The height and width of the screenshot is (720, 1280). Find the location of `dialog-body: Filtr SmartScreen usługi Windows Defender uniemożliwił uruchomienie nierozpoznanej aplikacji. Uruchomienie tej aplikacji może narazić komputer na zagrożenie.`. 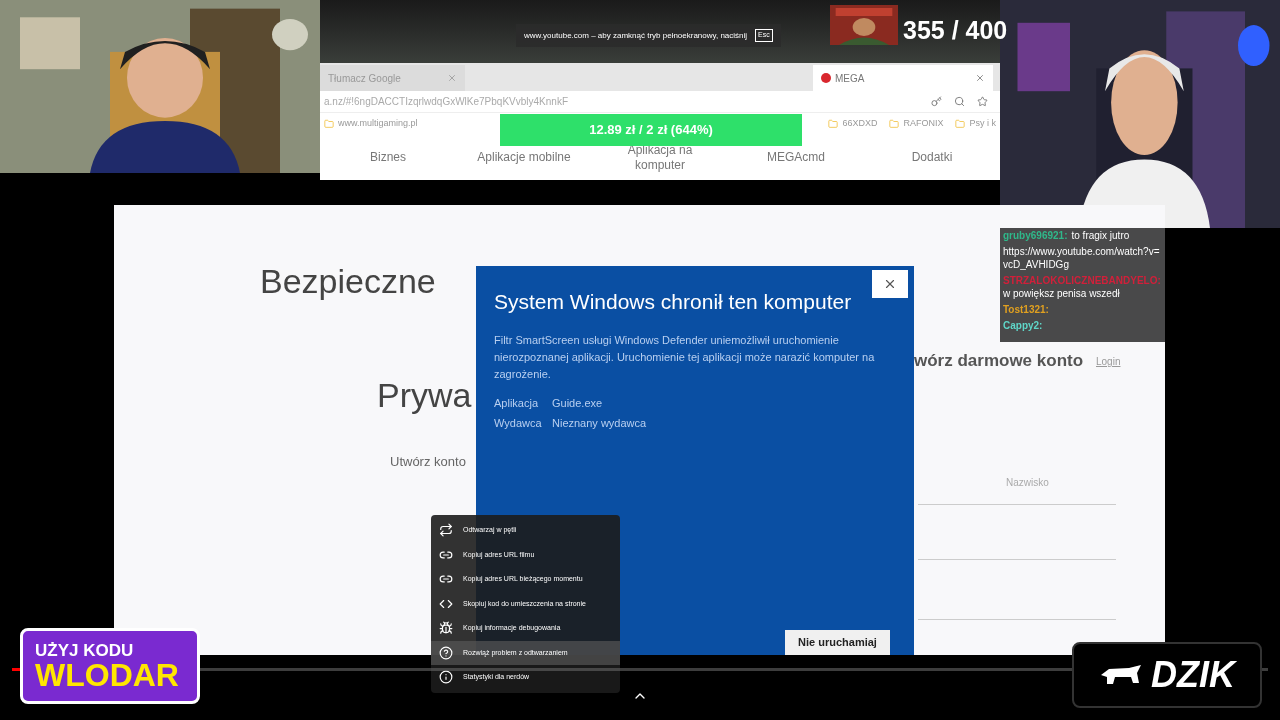

dialog-body: Filtr SmartScreen usługi Windows Defender uniemożliwił uruchomienie nierozpoznanej aplikacji. Uruchomienie tej aplikacji może narazić komputer na zagrożenie. is located at coordinates (685, 357).